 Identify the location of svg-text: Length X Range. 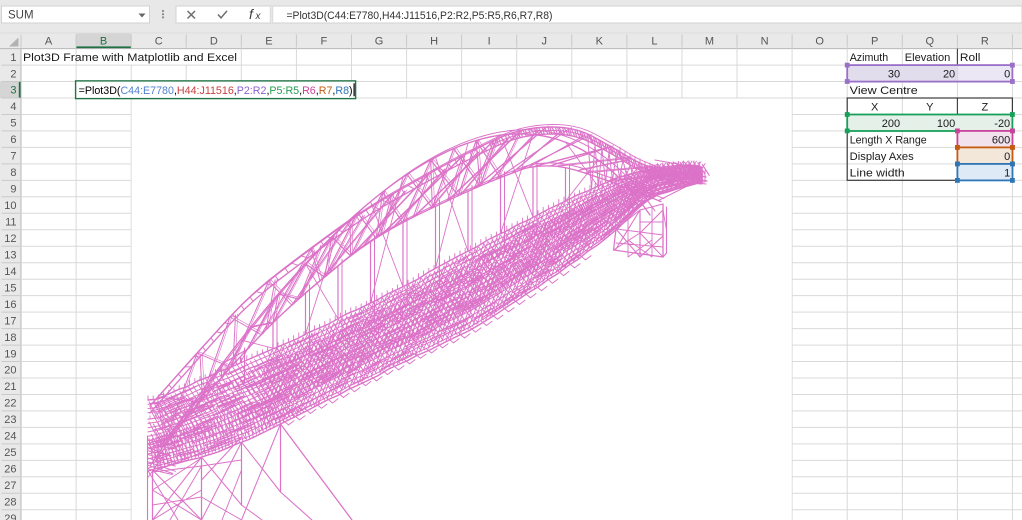
(888, 141).